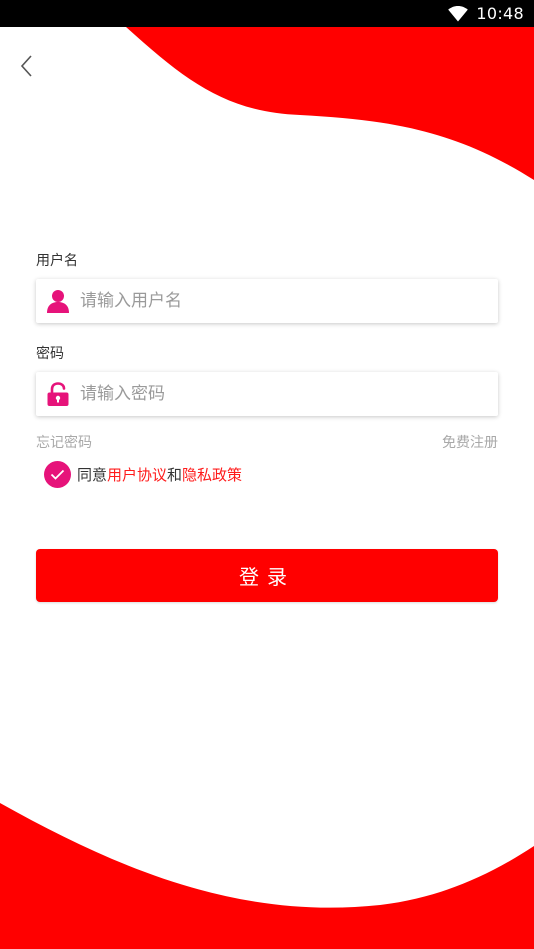 The height and width of the screenshot is (949, 534). I want to click on password-input-box, so click(267, 394).